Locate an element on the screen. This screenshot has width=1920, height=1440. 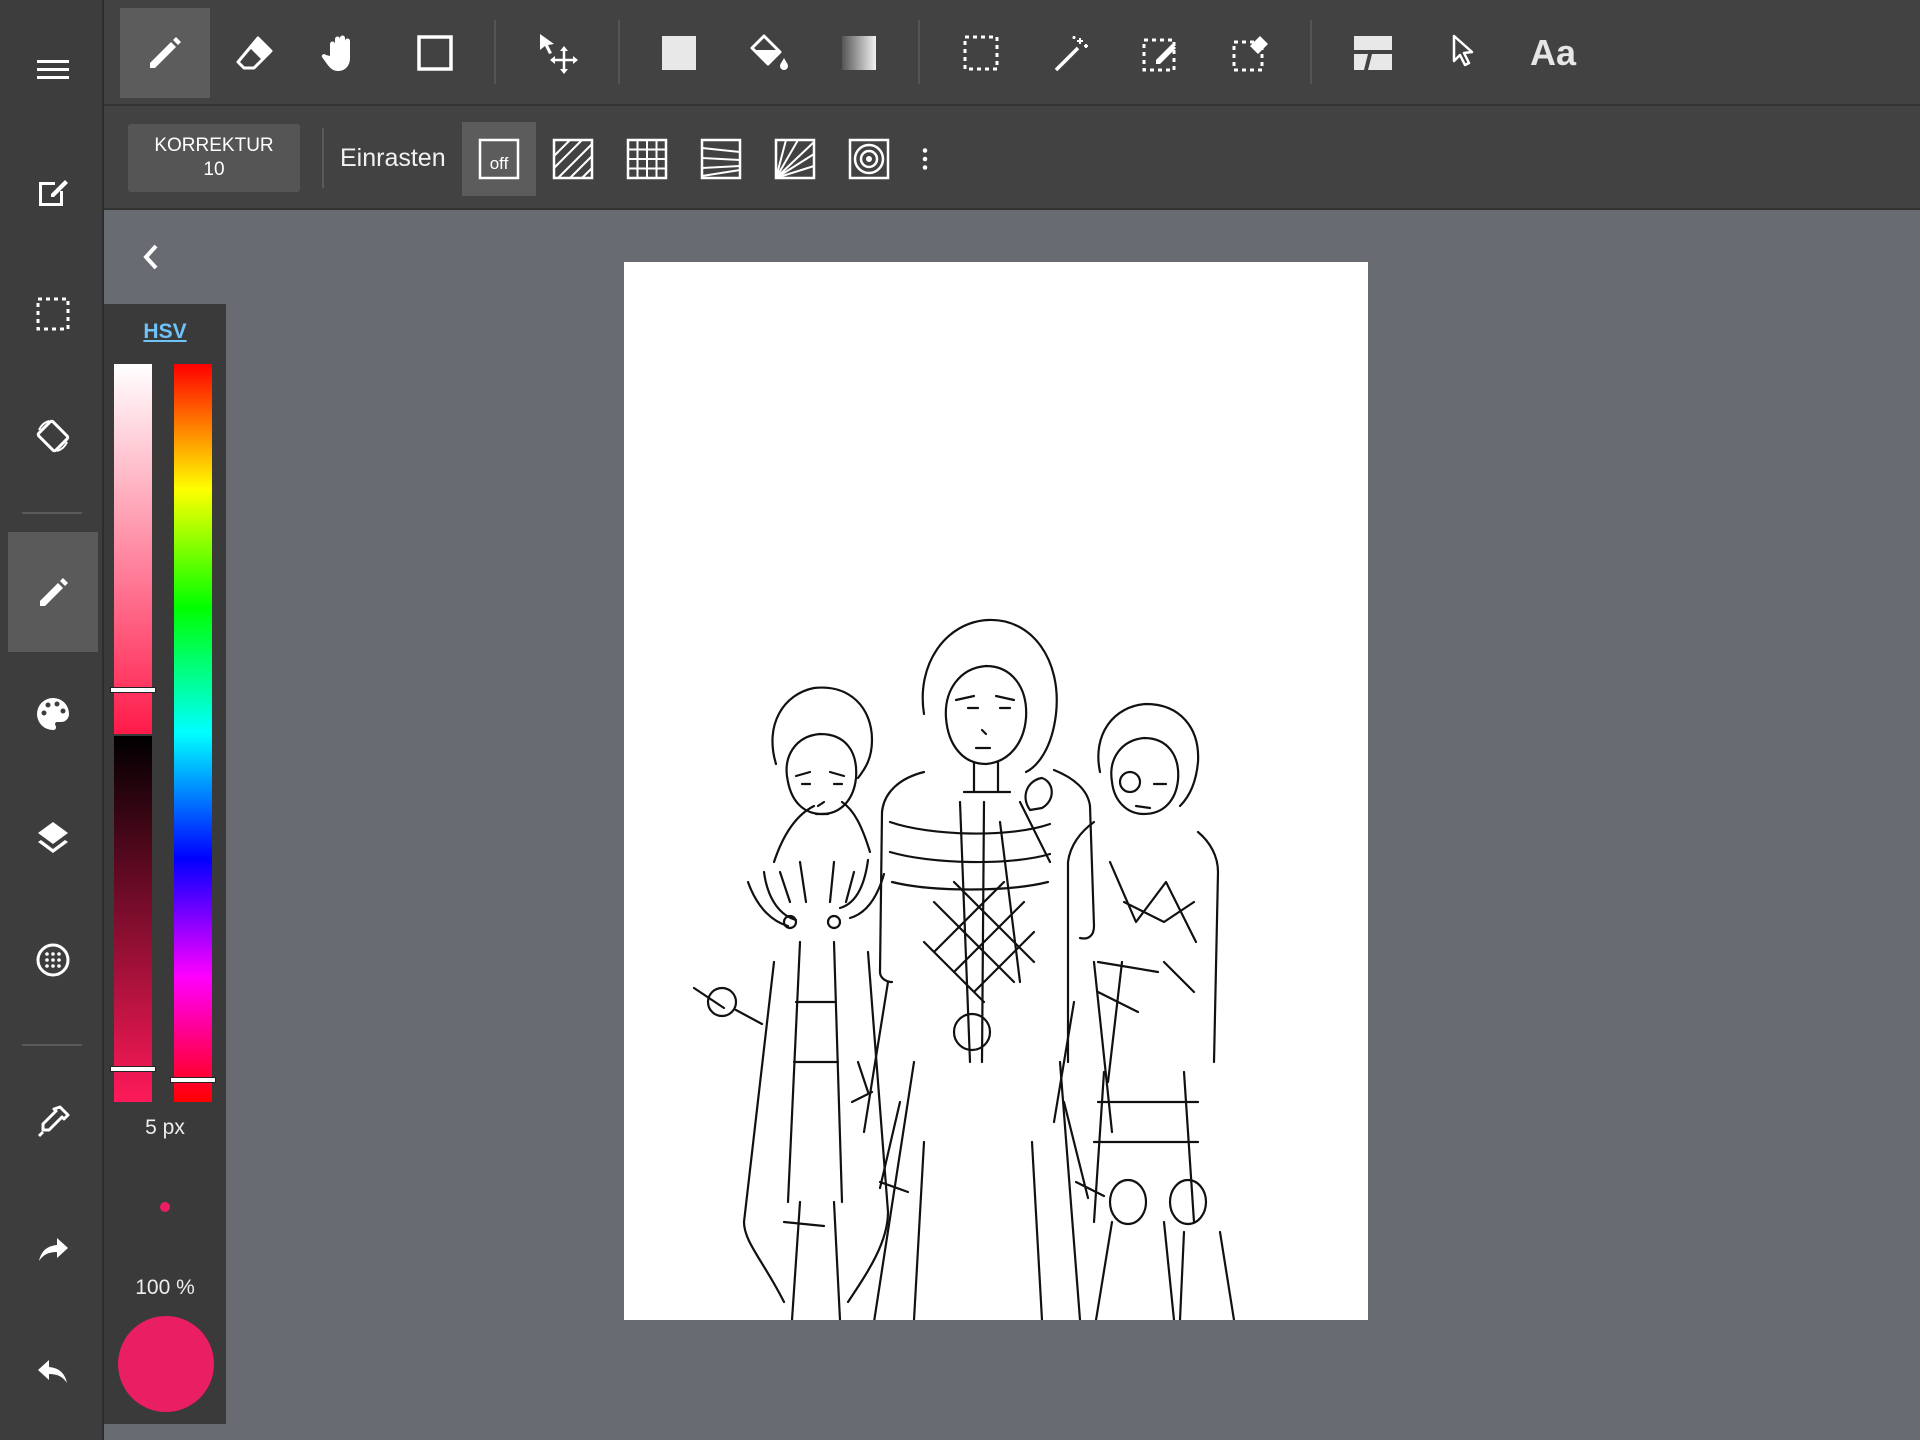
correction-value: 10 is located at coordinates (214, 169).